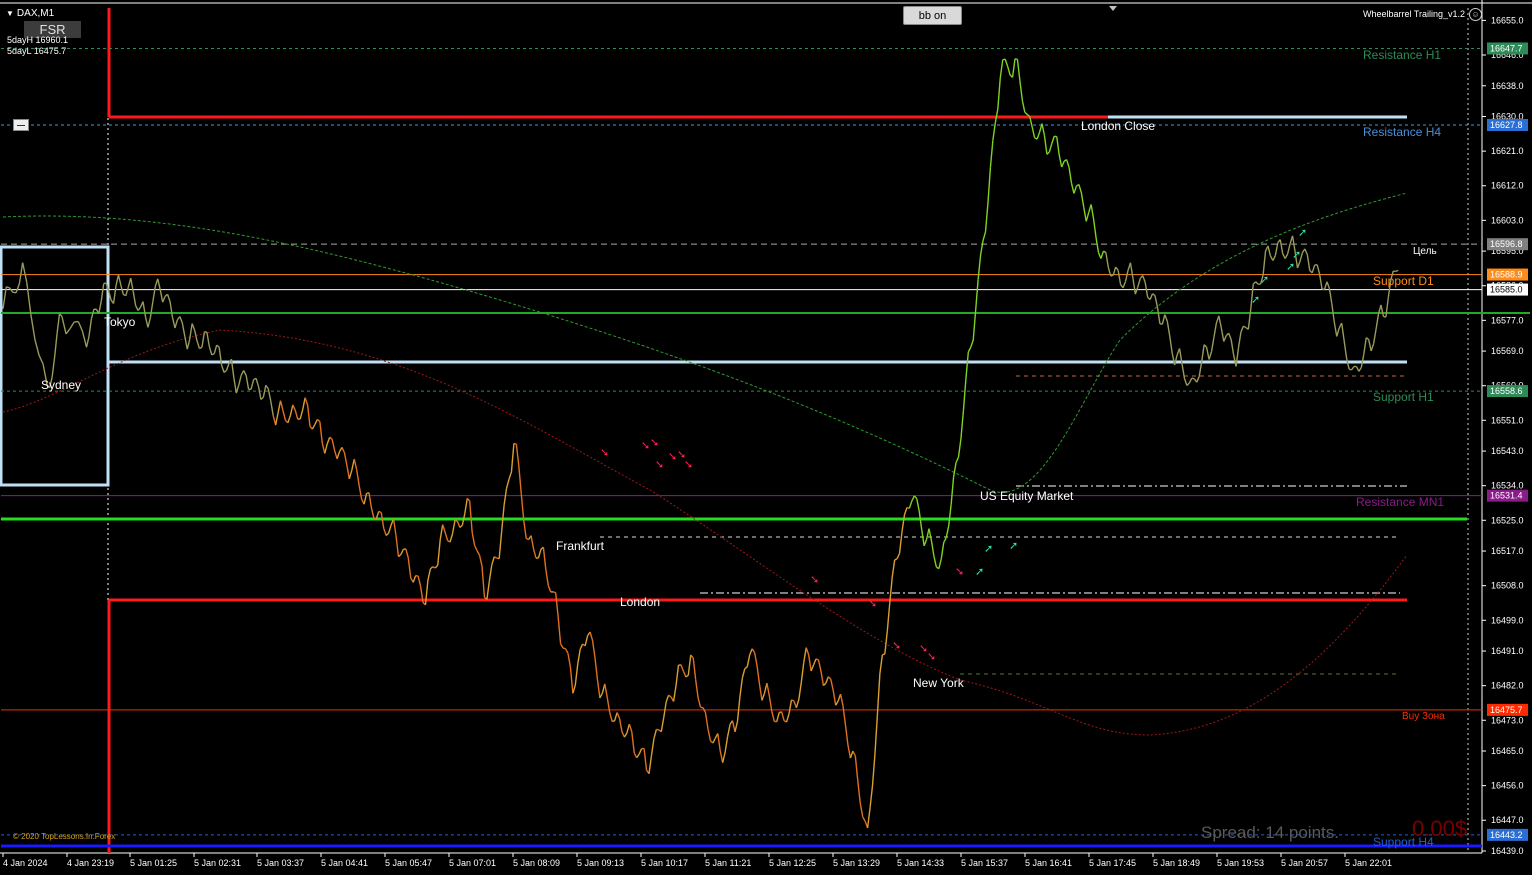 This screenshot has height=875, width=1532. I want to click on x-tick-label: 5 Jan 12:25, so click(792, 863).